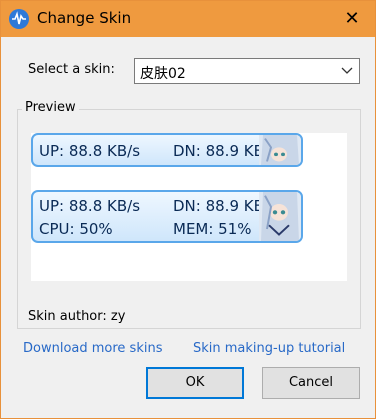 The image size is (376, 419). Describe the element at coordinates (76, 229) in the screenshot. I see `cpu-usage: CPU: 50%` at that location.